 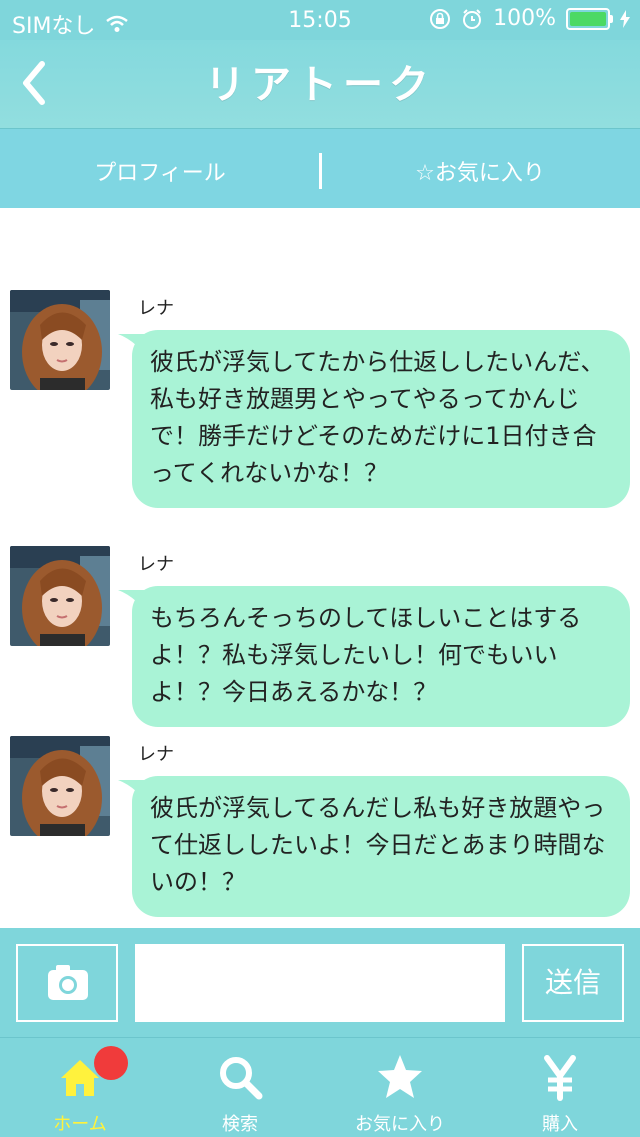 I want to click on tab-purchase: 購入, so click(x=560, y=1087).